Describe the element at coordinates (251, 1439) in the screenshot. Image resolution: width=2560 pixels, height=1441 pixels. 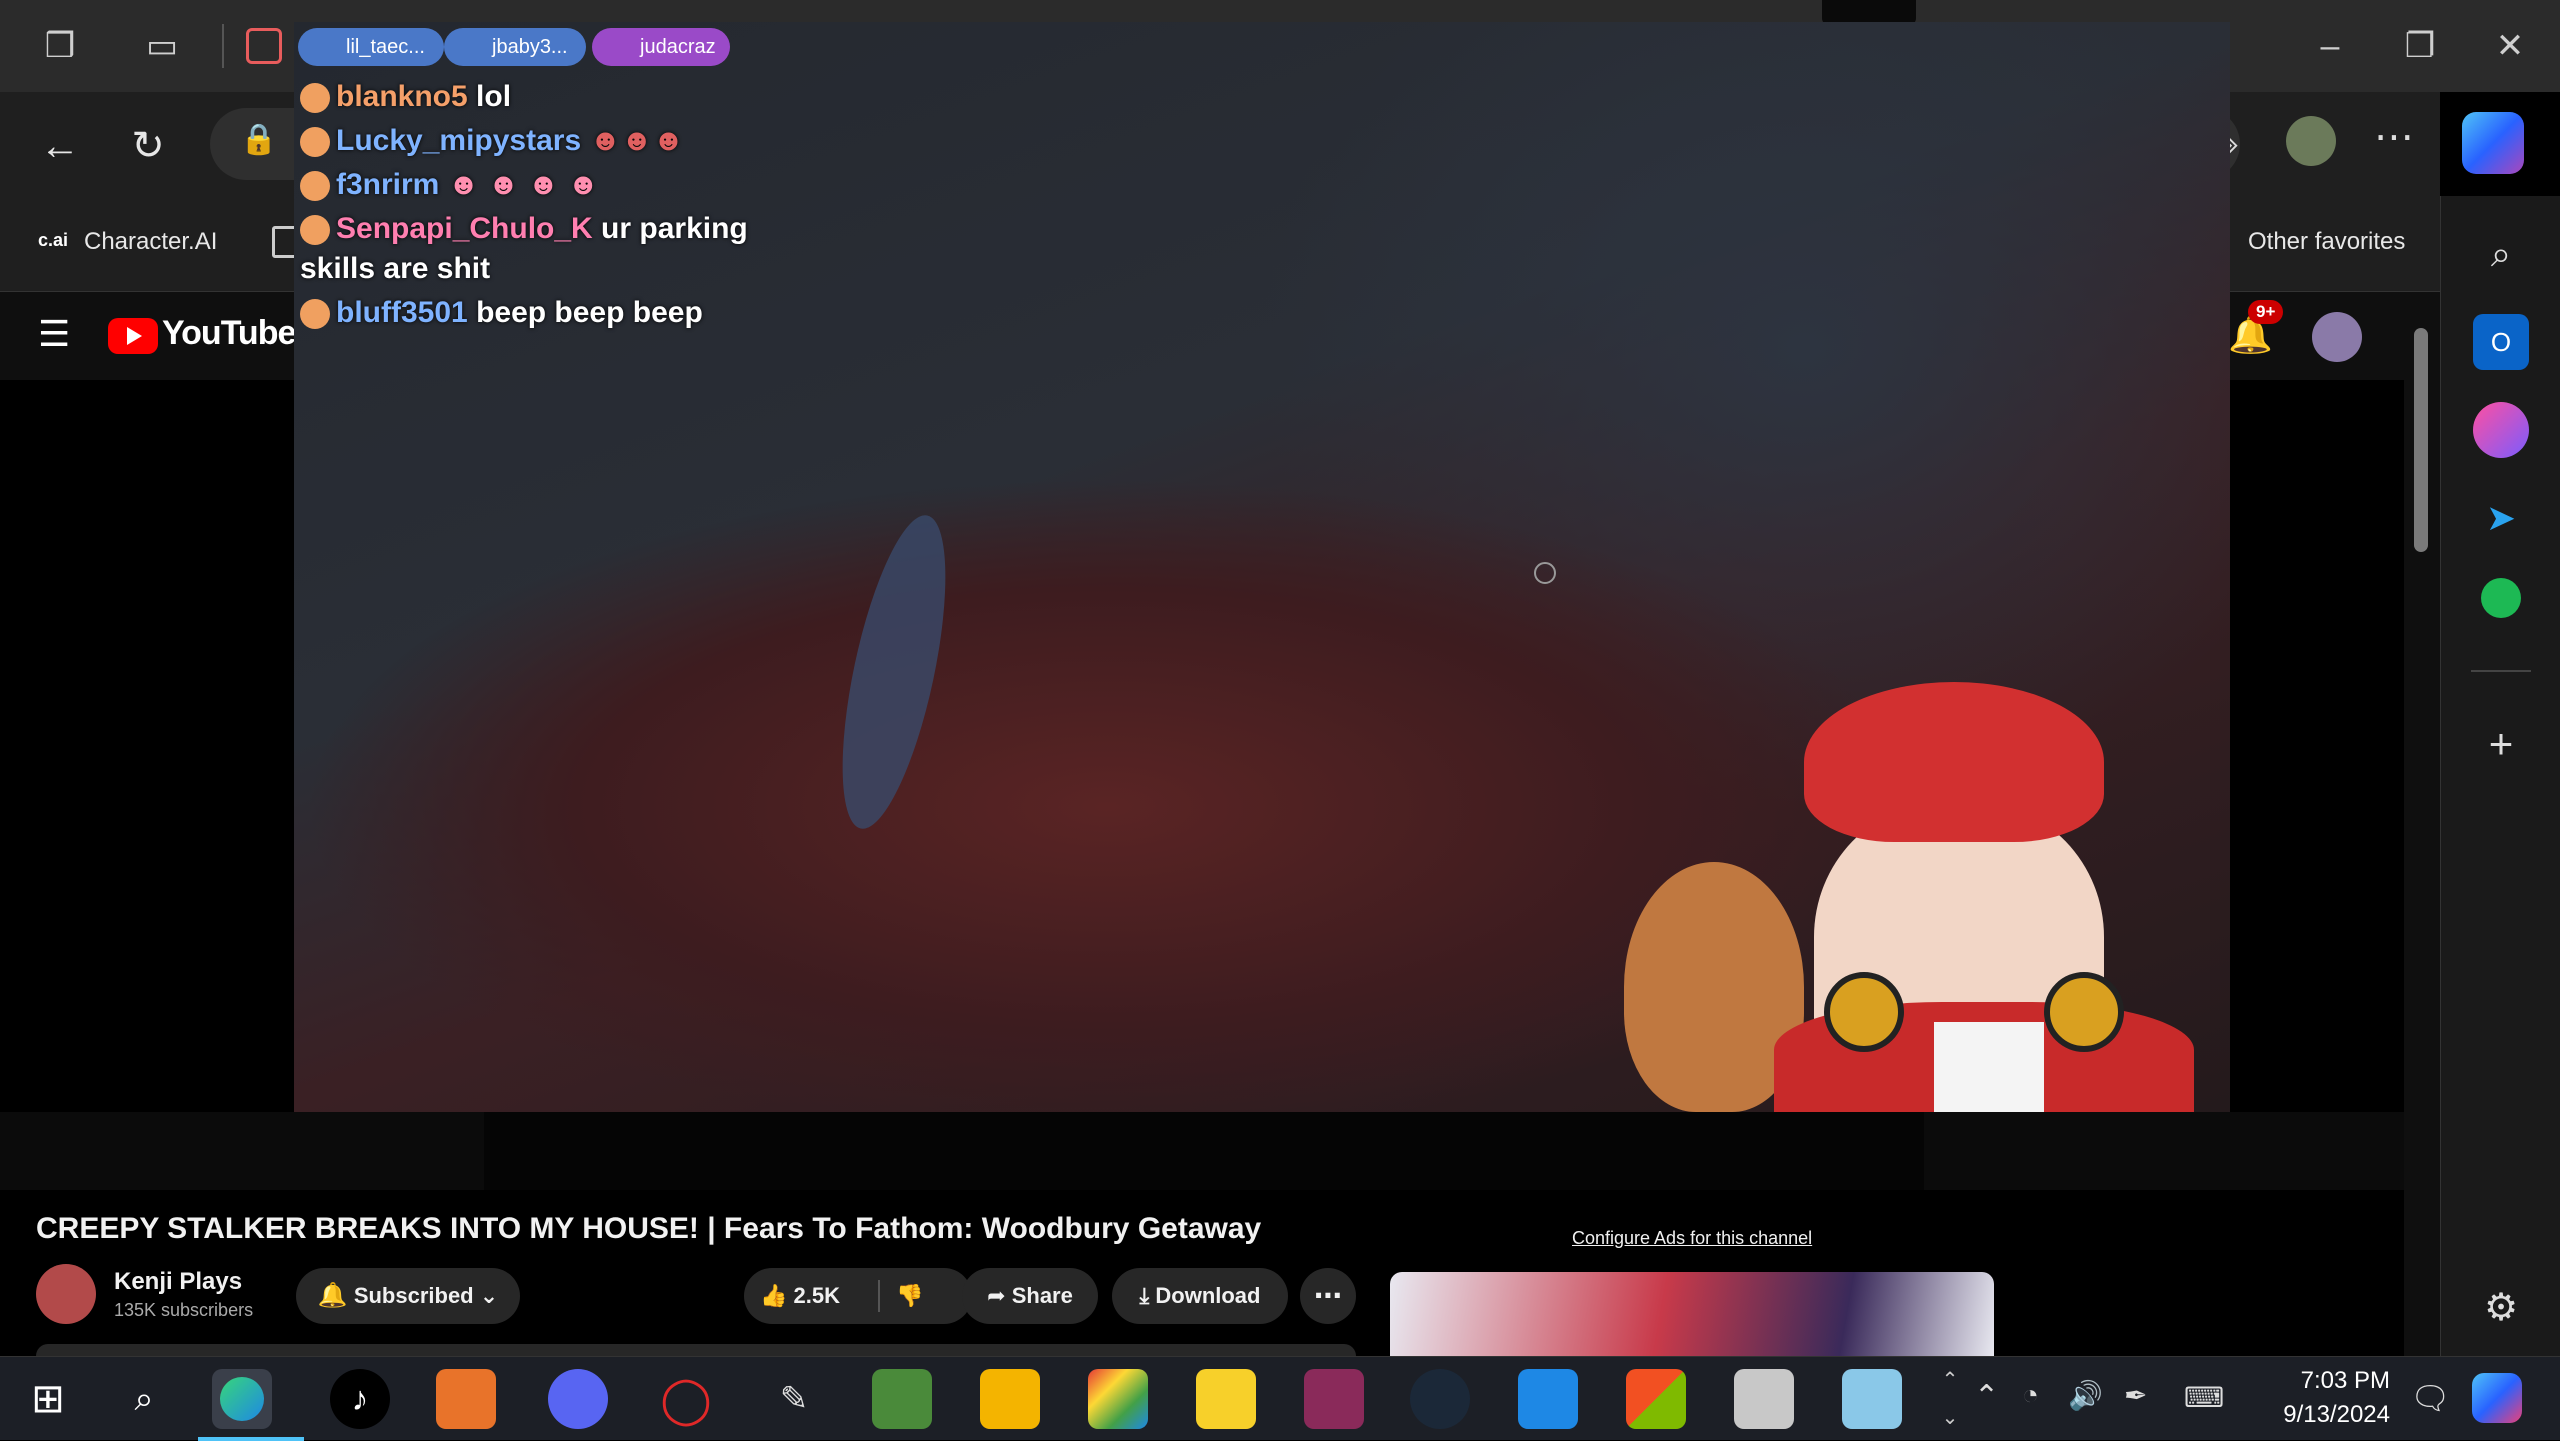
I see `active-app-indicator` at that location.